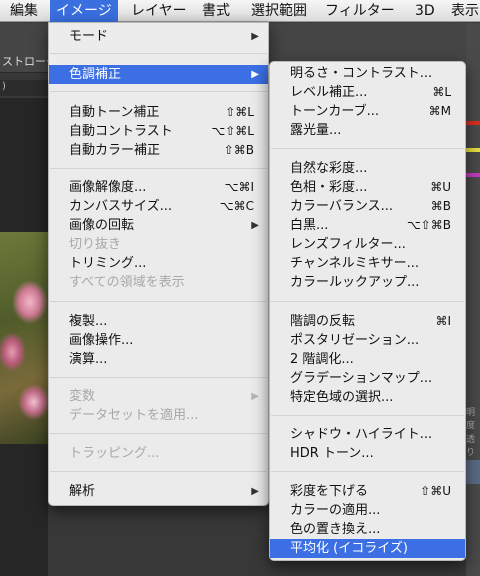  What do you see at coordinates (367, 225) in the screenshot?
I see `menu-item-black-white: 白黒... ⌥⇧⌘B` at bounding box center [367, 225].